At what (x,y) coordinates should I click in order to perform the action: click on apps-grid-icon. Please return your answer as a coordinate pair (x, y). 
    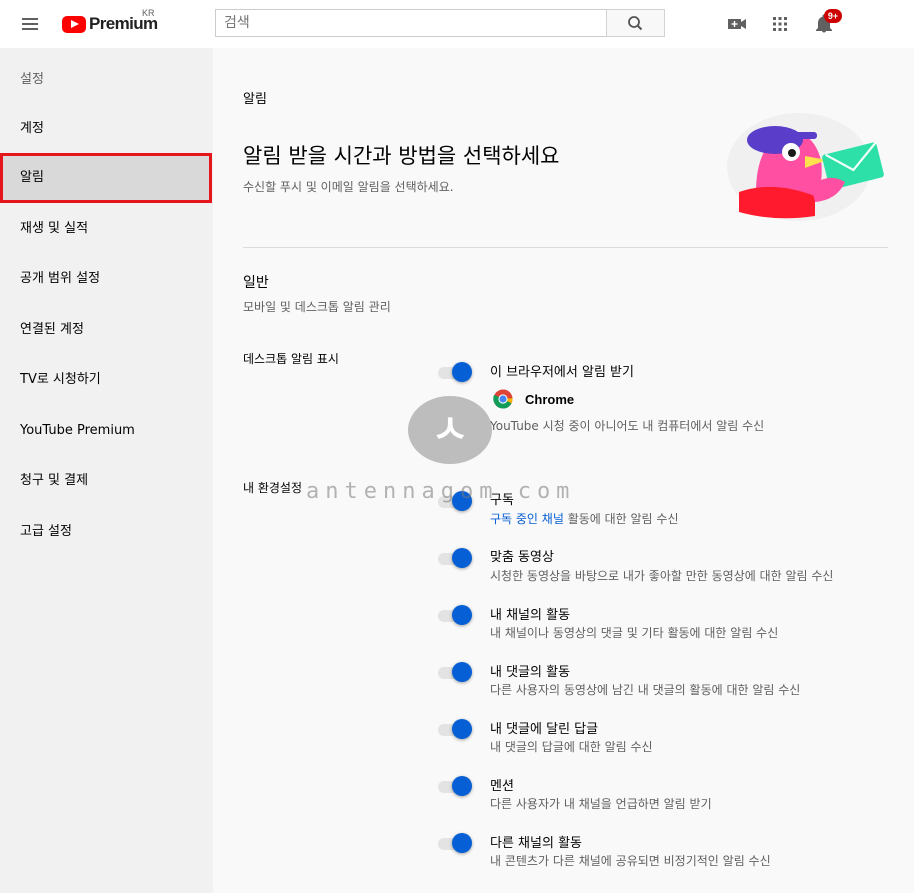
    Looking at the image, I should click on (780, 24).